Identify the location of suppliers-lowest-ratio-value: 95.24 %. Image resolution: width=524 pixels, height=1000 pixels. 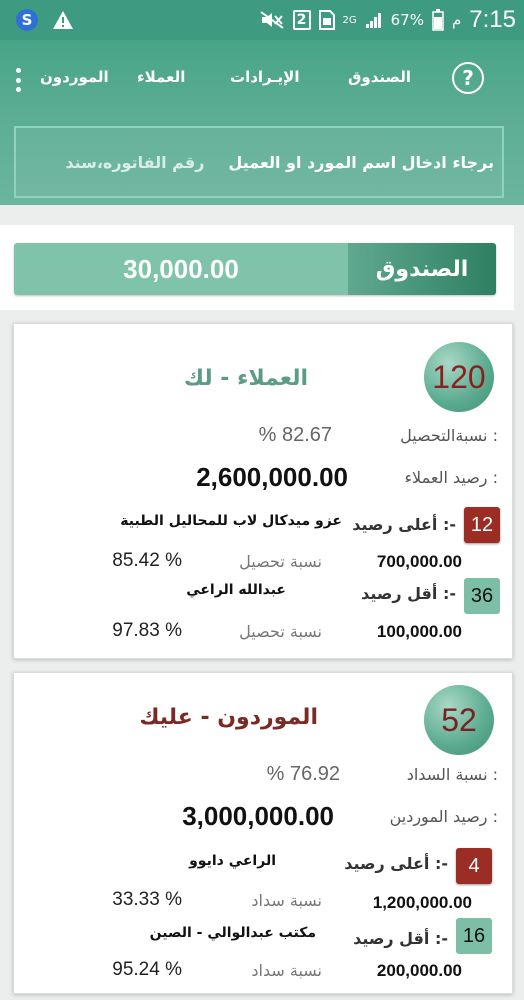
(147, 969).